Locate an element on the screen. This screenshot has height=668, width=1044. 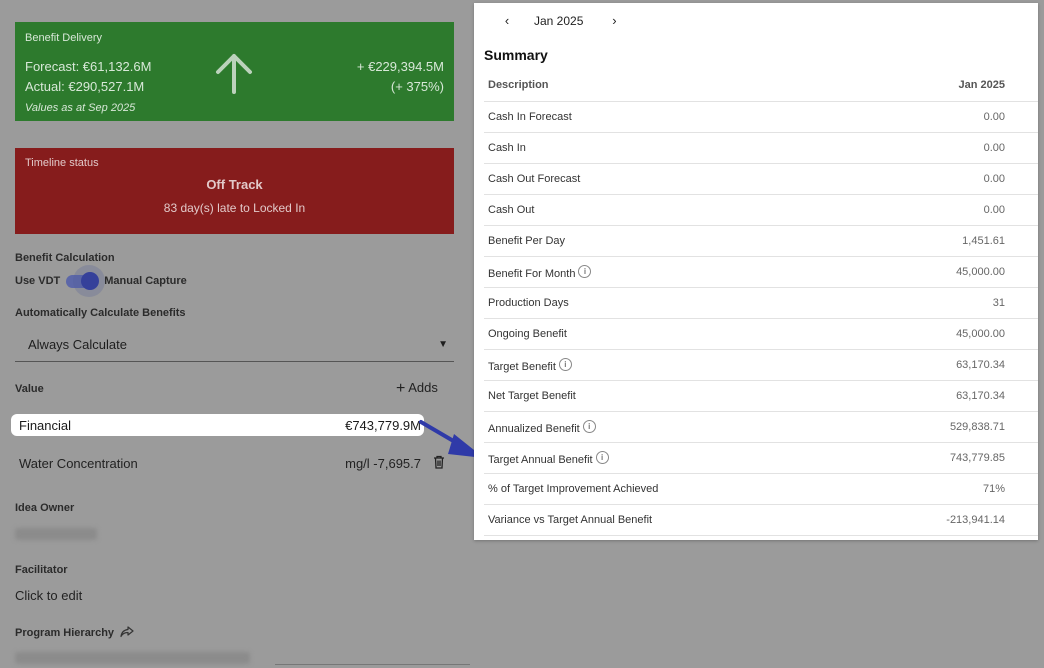
row-description: Cash In Forecast is located at coordinates (530, 117).